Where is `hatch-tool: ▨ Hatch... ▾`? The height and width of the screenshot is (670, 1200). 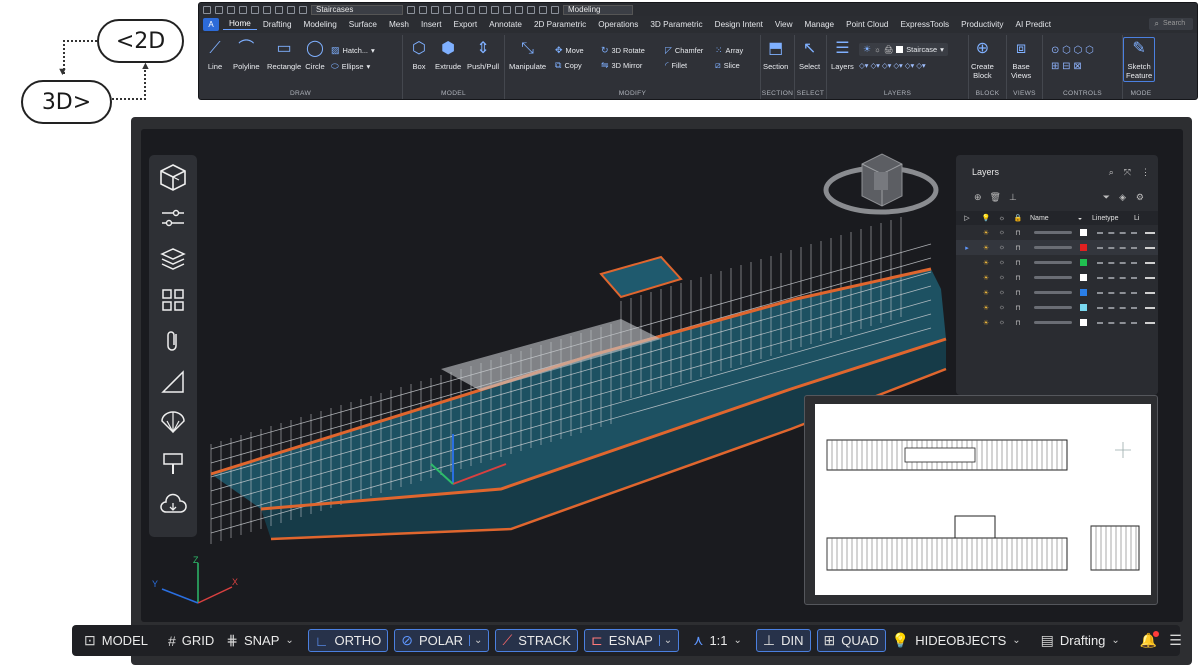
hatch-tool: ▨ Hatch... ▾ is located at coordinates (353, 50).